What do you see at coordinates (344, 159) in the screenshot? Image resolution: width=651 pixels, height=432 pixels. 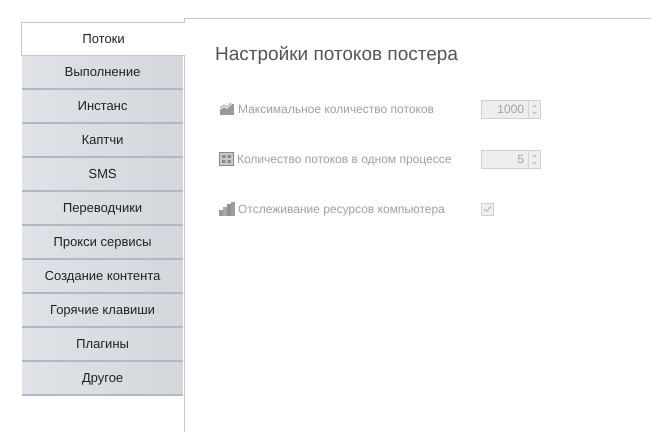 I see `setting-label: Количество потоков в одном процессе` at bounding box center [344, 159].